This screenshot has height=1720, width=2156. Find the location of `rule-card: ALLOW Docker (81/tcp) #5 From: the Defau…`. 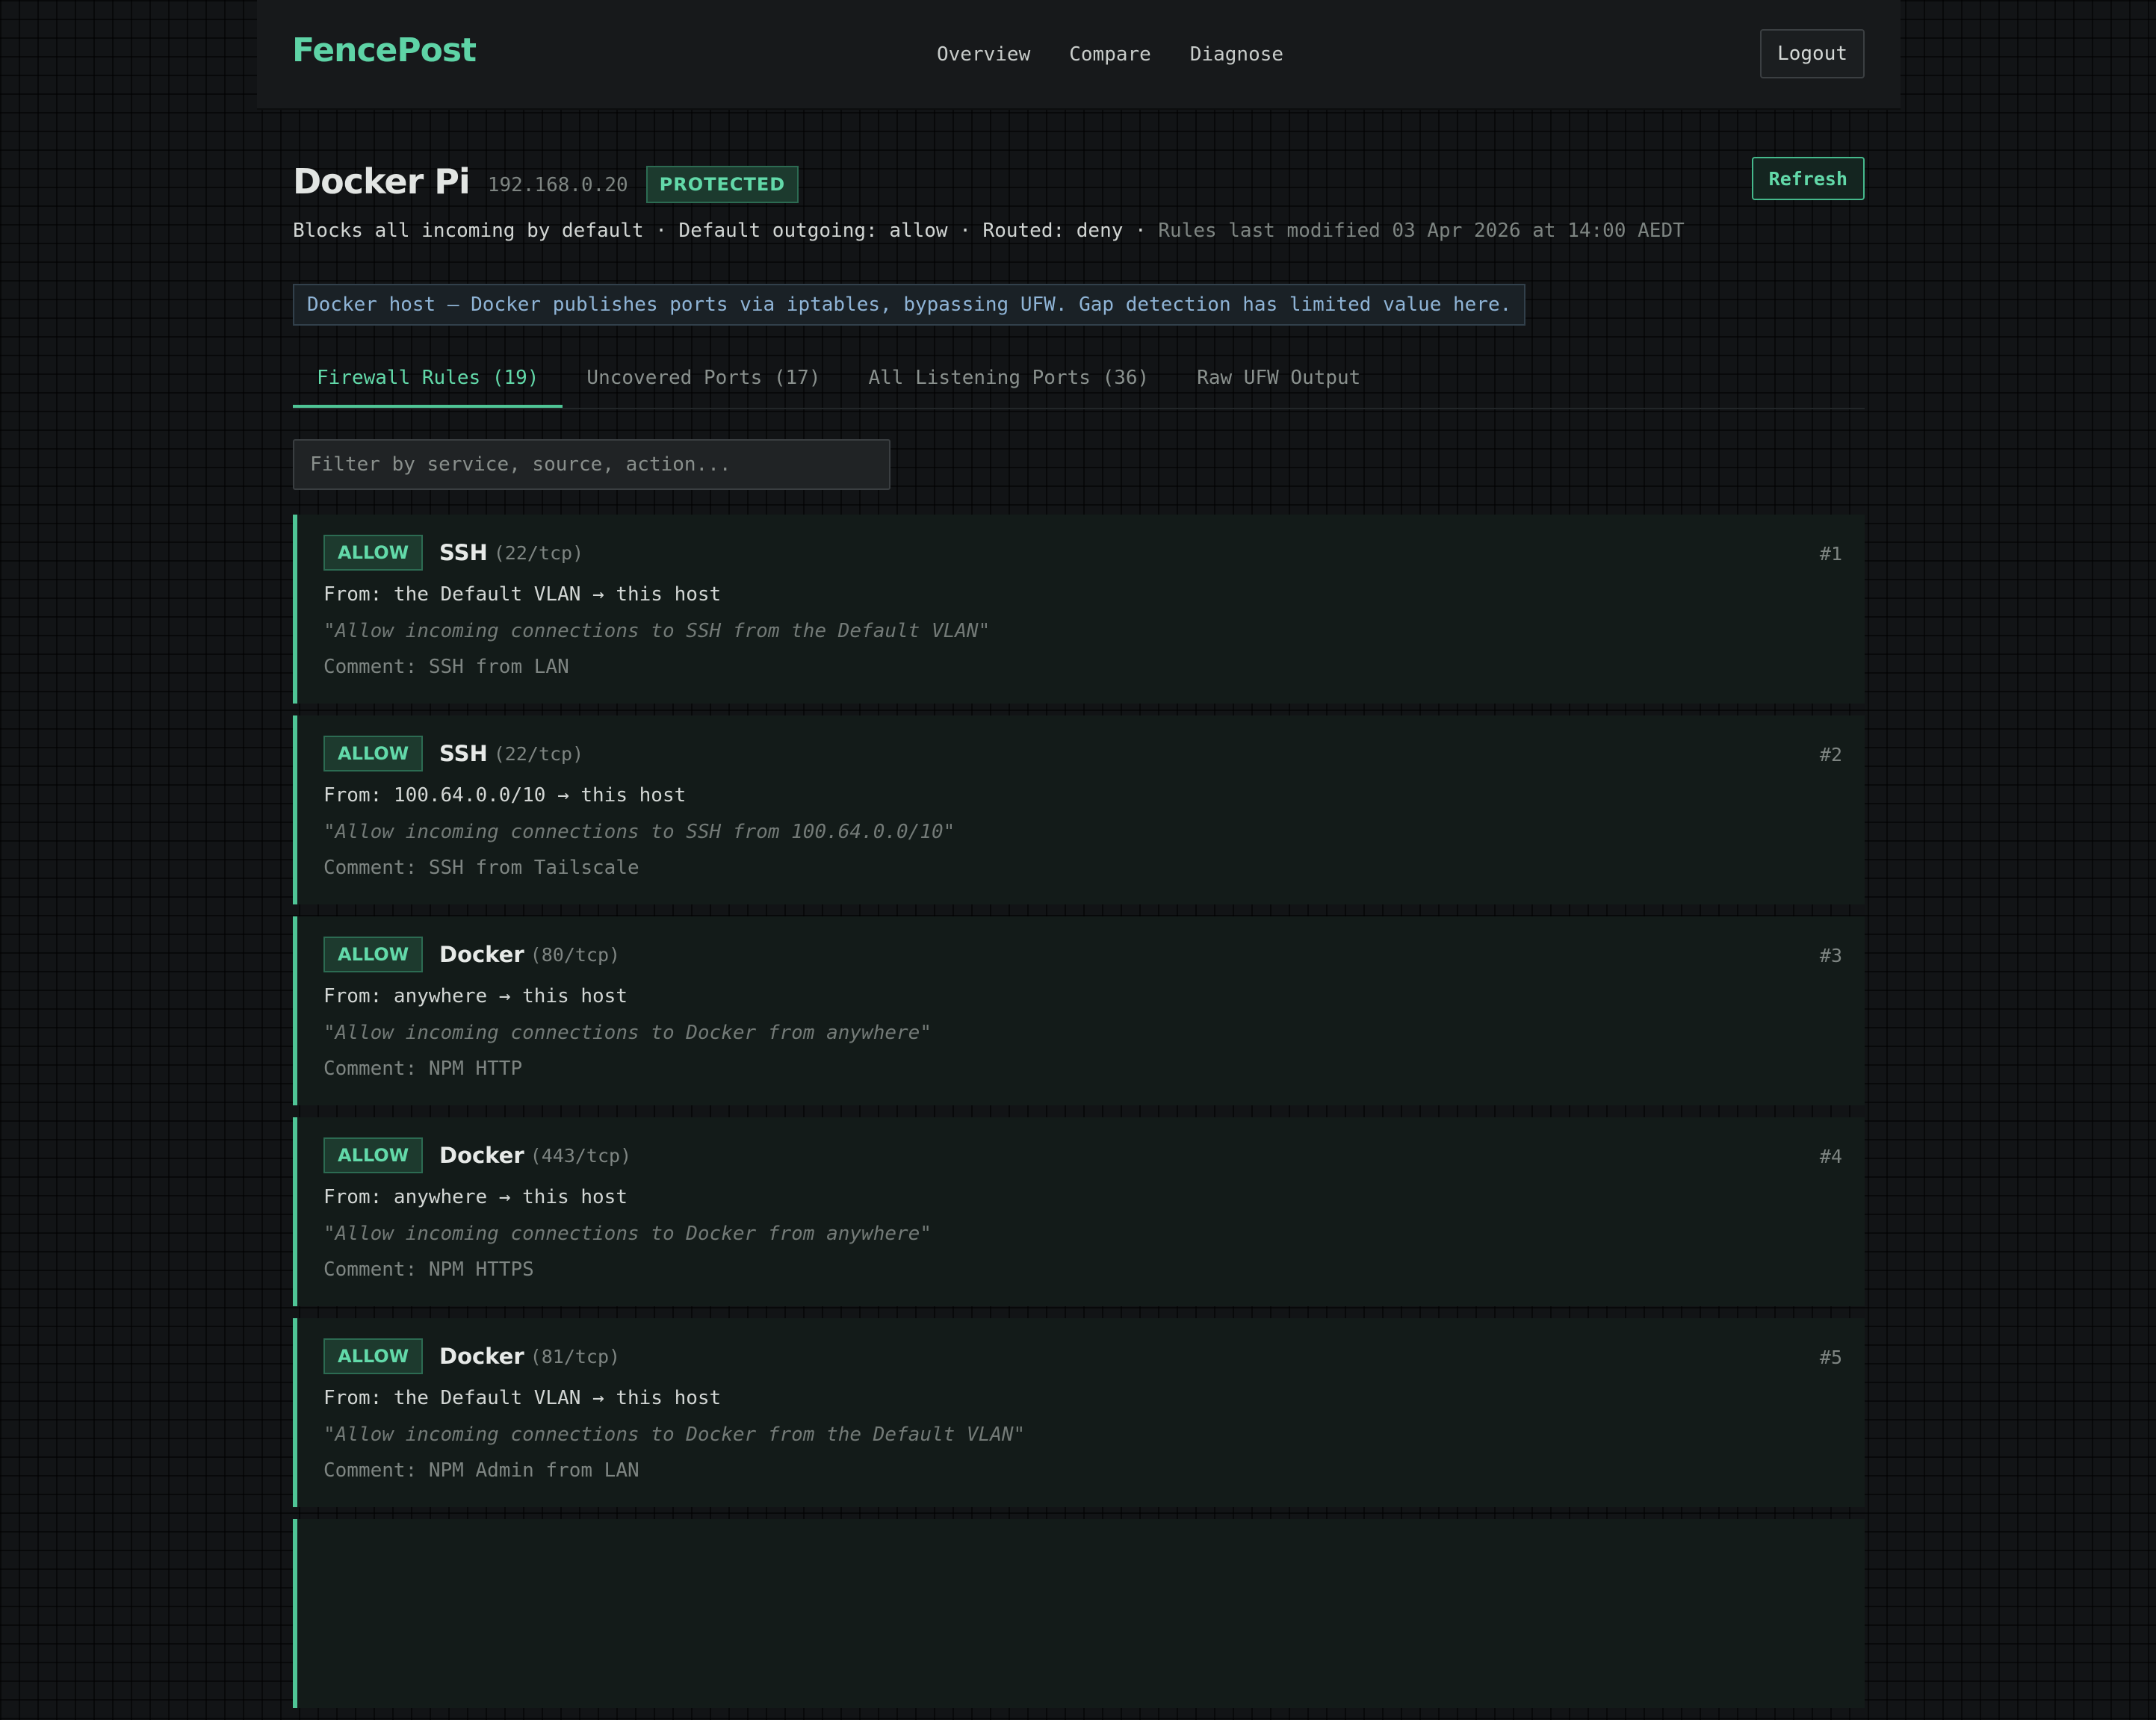

rule-card: ALLOW Docker (81/tcp) #5 From: the Defau… is located at coordinates (1079, 1412).